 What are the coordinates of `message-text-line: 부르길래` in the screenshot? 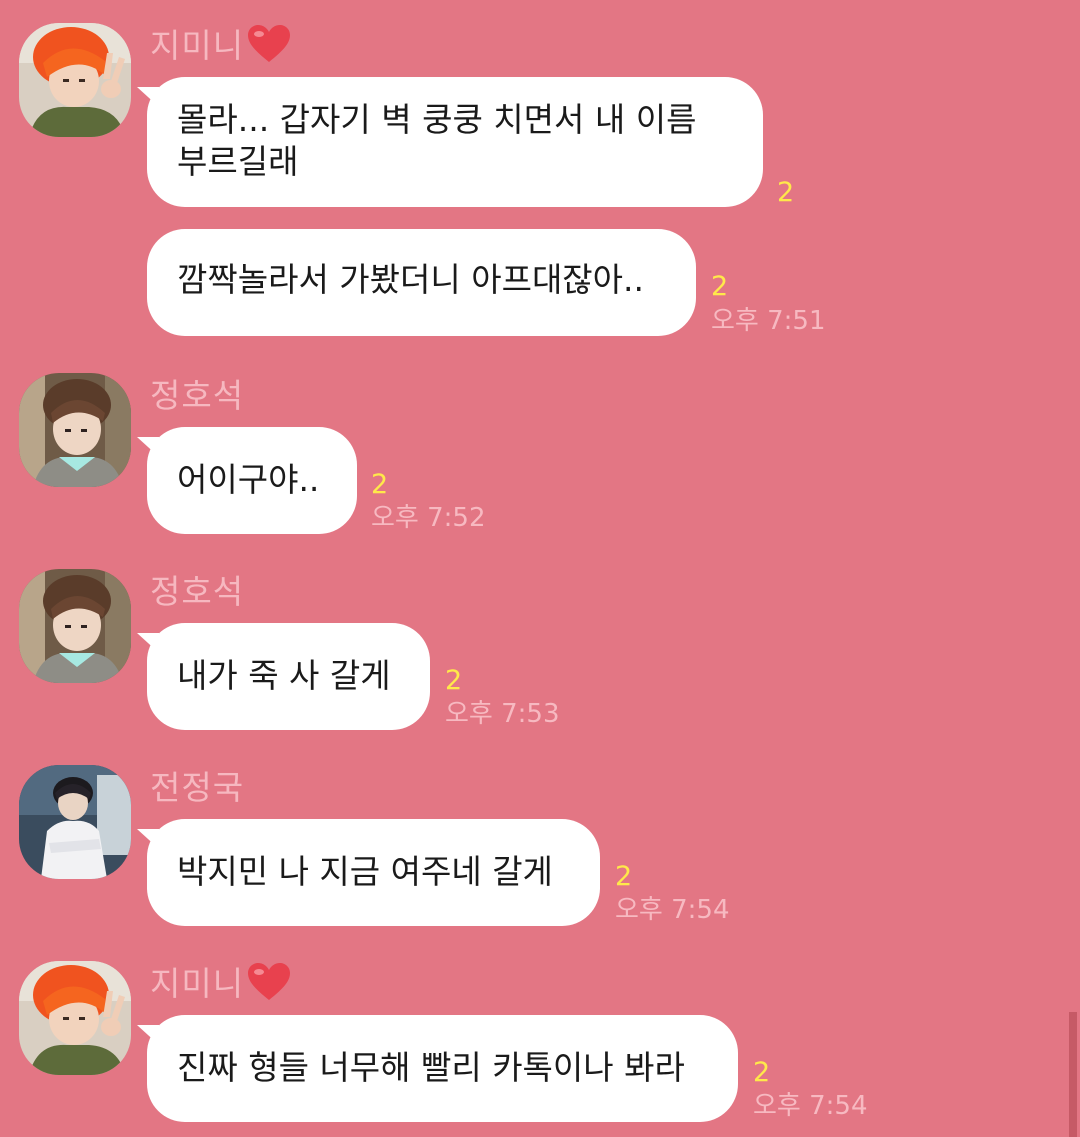 It's located at (238, 161).